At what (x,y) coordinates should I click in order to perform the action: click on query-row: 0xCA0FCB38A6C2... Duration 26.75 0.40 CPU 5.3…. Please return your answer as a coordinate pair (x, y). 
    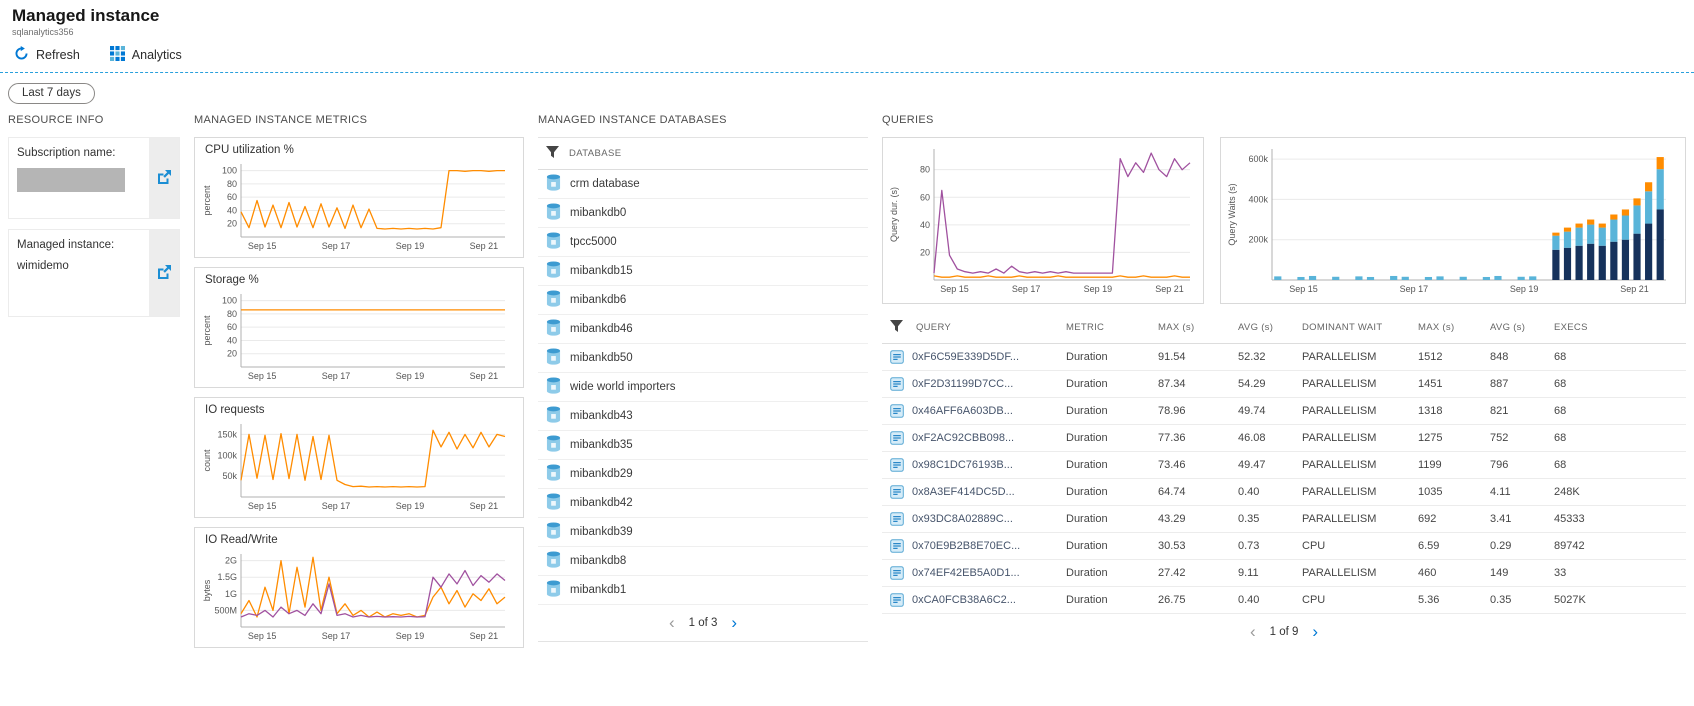
    Looking at the image, I should click on (1284, 600).